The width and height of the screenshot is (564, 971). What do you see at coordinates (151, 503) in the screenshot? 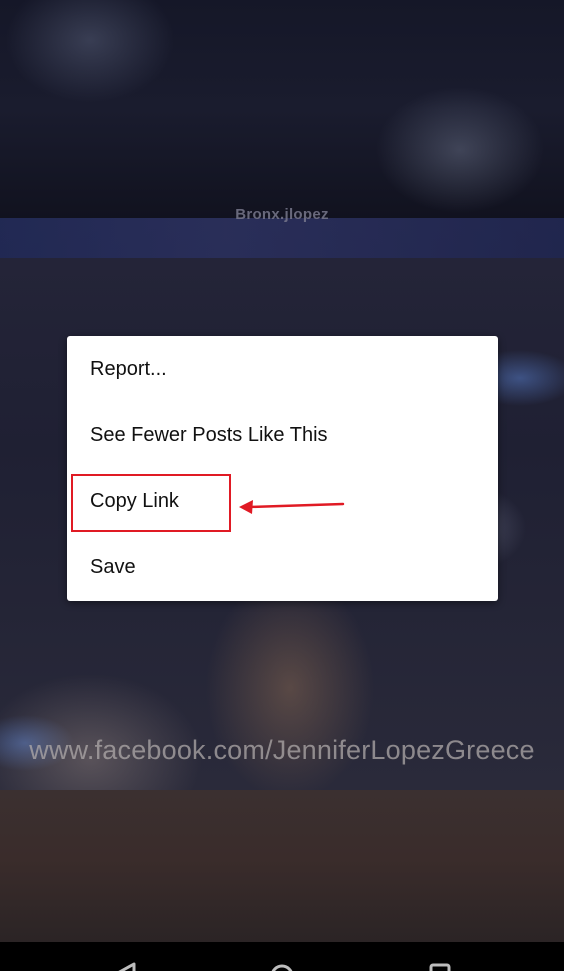
I see `annotation-highlight-box` at bounding box center [151, 503].